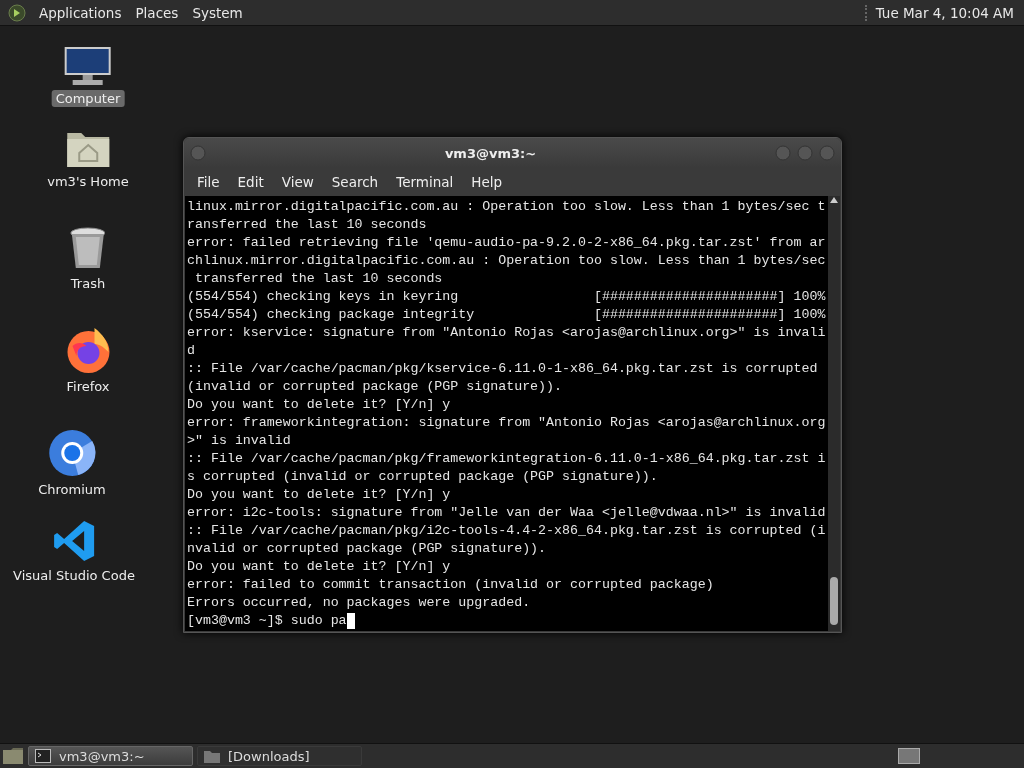  What do you see at coordinates (88, 386) in the screenshot?
I see `desktop-icon-label: Firefox` at bounding box center [88, 386].